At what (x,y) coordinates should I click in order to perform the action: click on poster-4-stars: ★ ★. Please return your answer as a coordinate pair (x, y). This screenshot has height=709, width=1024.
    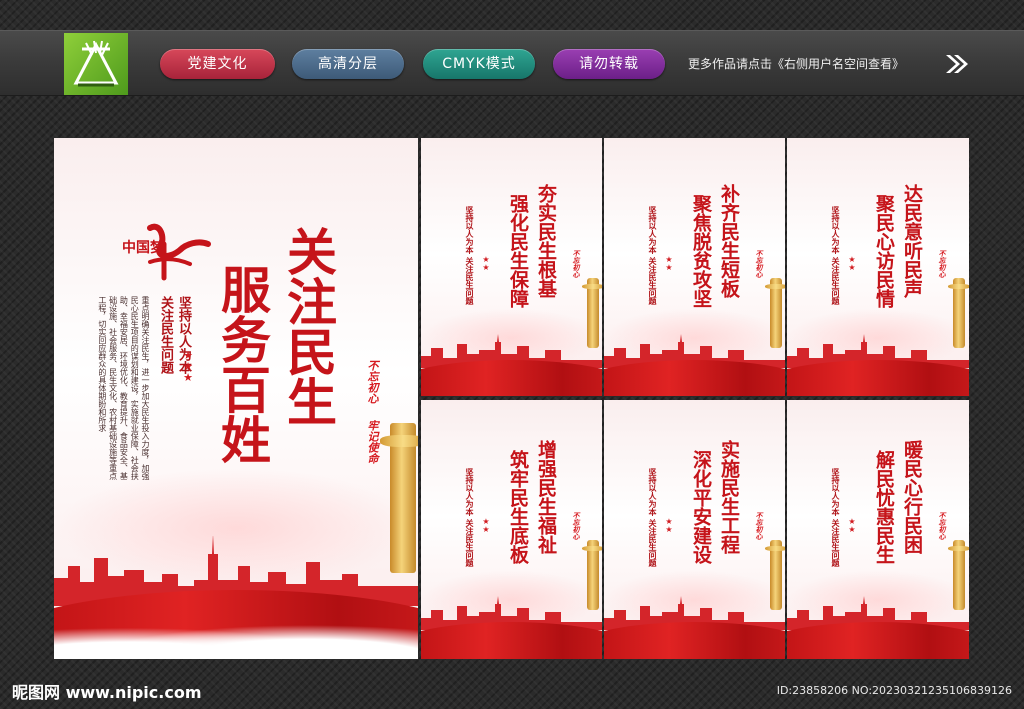
    Looking at the image, I should click on (486, 525).